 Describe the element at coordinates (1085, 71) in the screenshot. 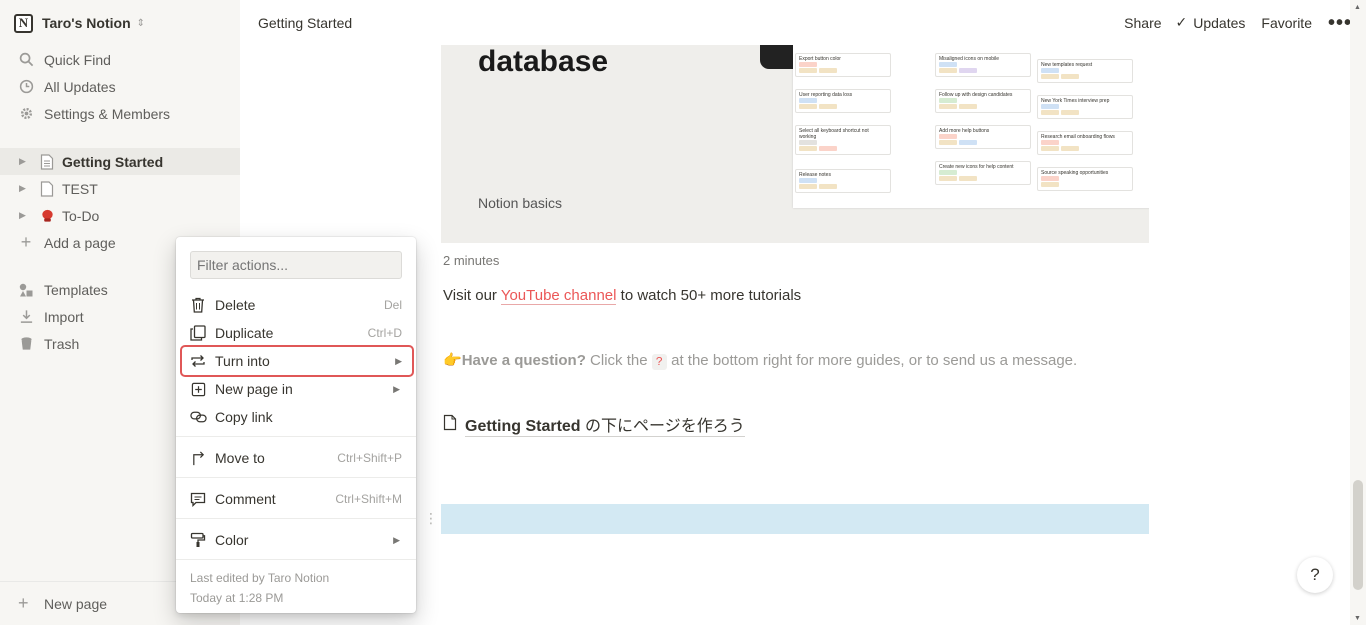

I see `board-card: New templates request` at that location.